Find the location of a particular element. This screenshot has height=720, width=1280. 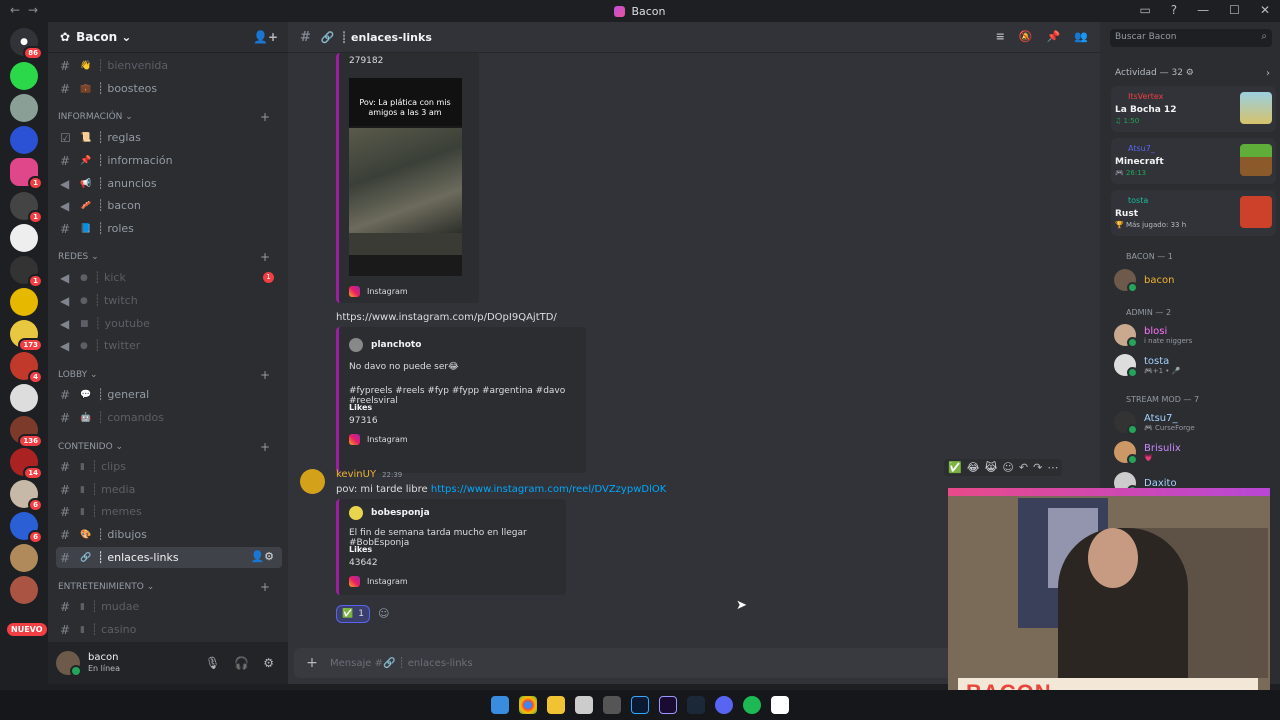

channel-clips: # ▮ ┊ clips is located at coordinates (169, 466).